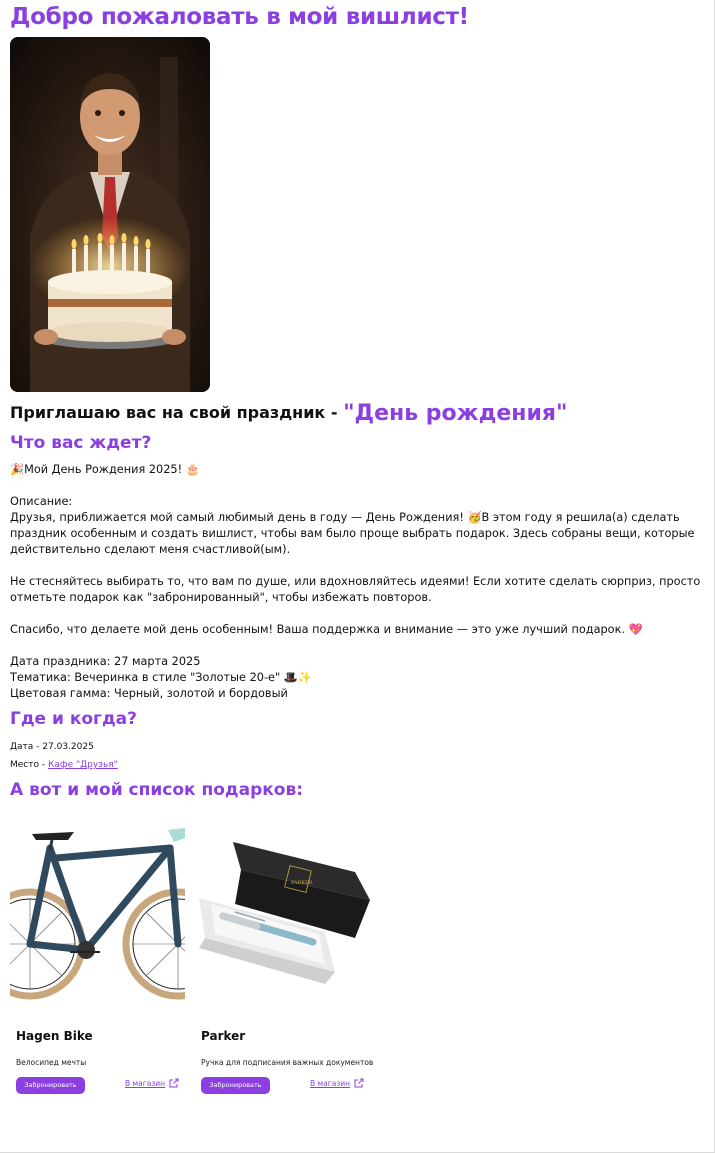 The height and width of the screenshot is (1153, 715). What do you see at coordinates (74, 719) in the screenshot?
I see `where-heading: Где и когда?` at bounding box center [74, 719].